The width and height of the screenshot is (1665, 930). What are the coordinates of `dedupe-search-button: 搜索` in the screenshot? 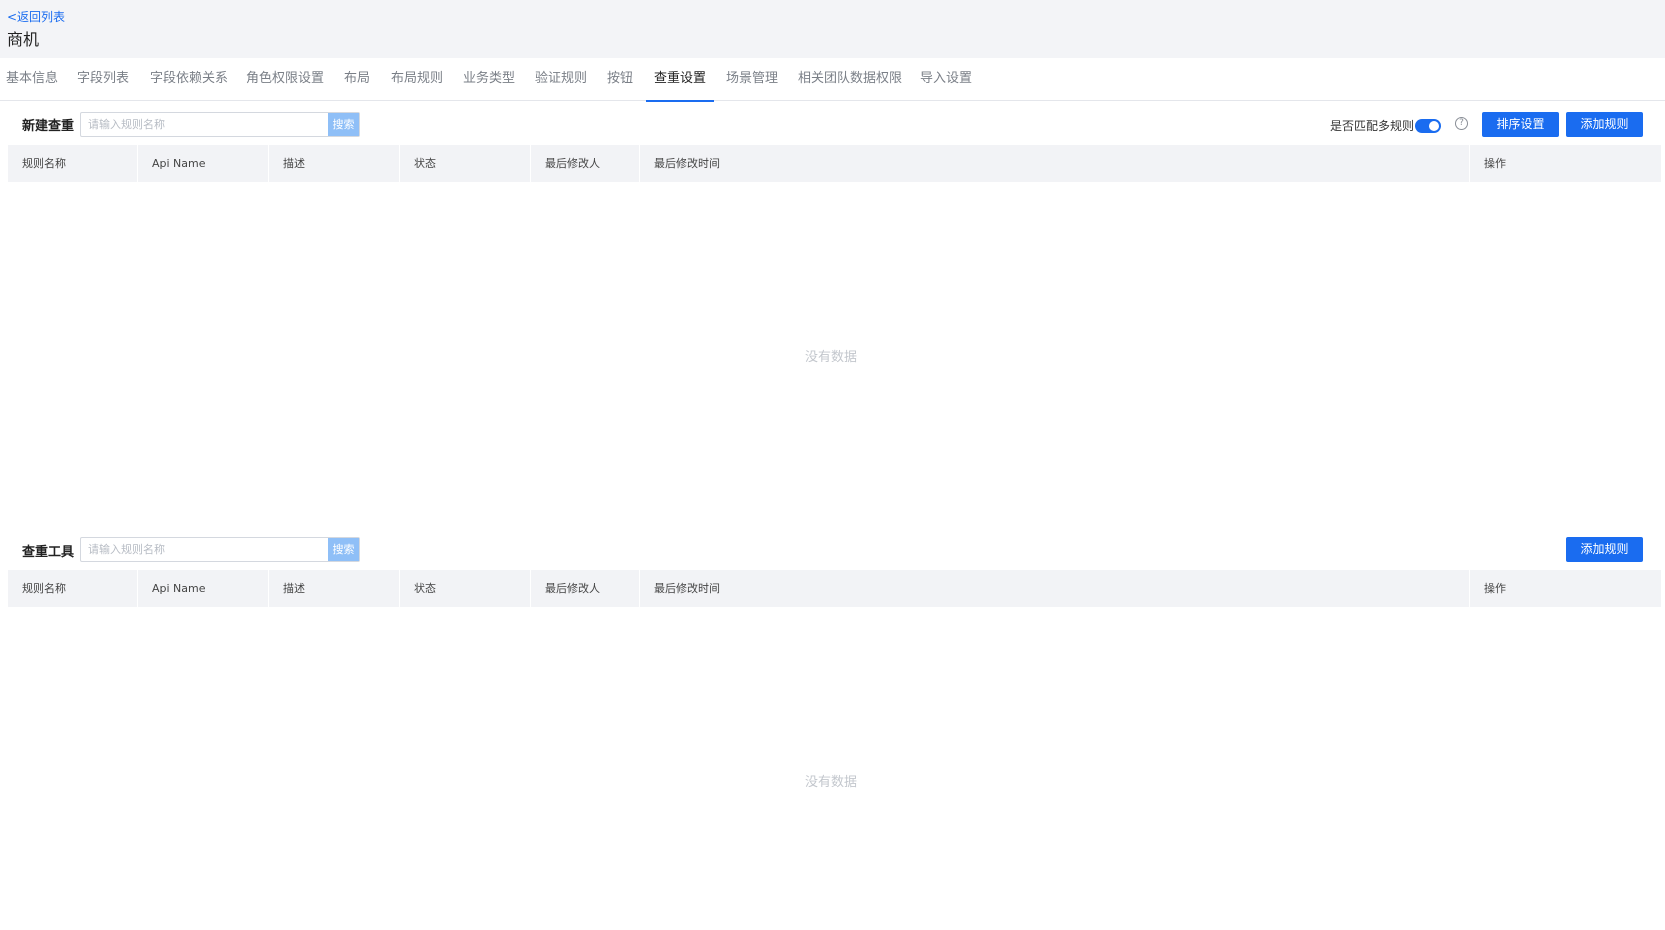 It's located at (343, 124).